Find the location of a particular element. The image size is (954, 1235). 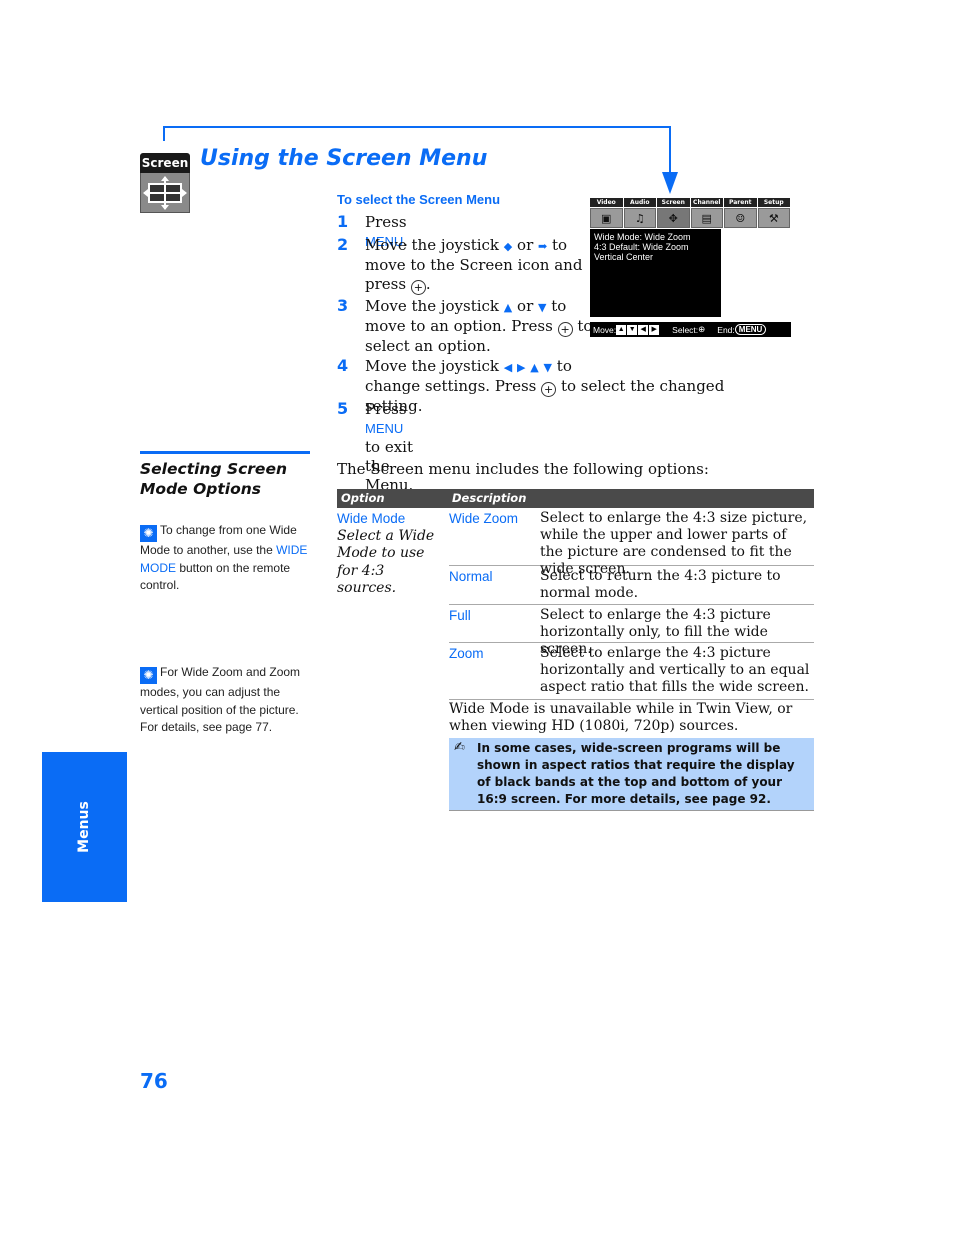

section-title: Selecting Screen Mode Options is located at coordinates (213, 479).